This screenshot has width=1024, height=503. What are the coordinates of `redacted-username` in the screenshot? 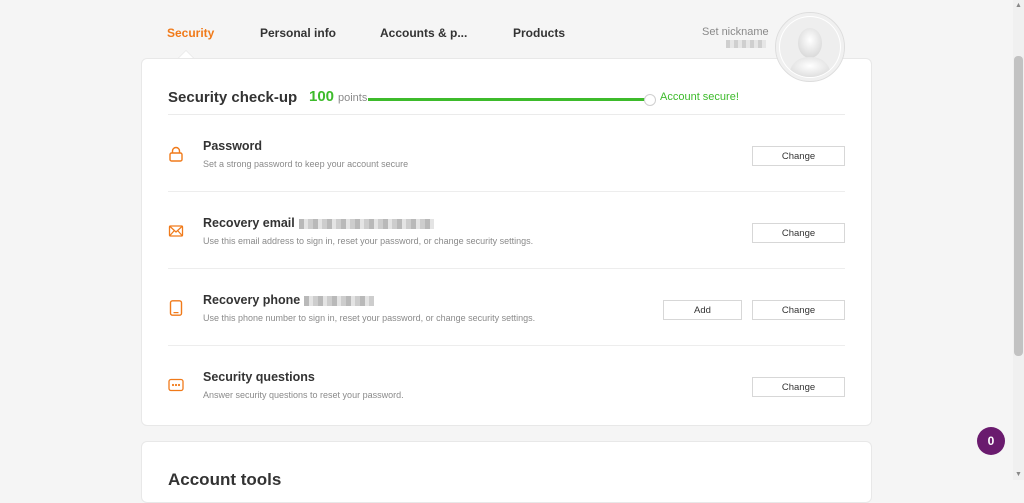 It's located at (746, 44).